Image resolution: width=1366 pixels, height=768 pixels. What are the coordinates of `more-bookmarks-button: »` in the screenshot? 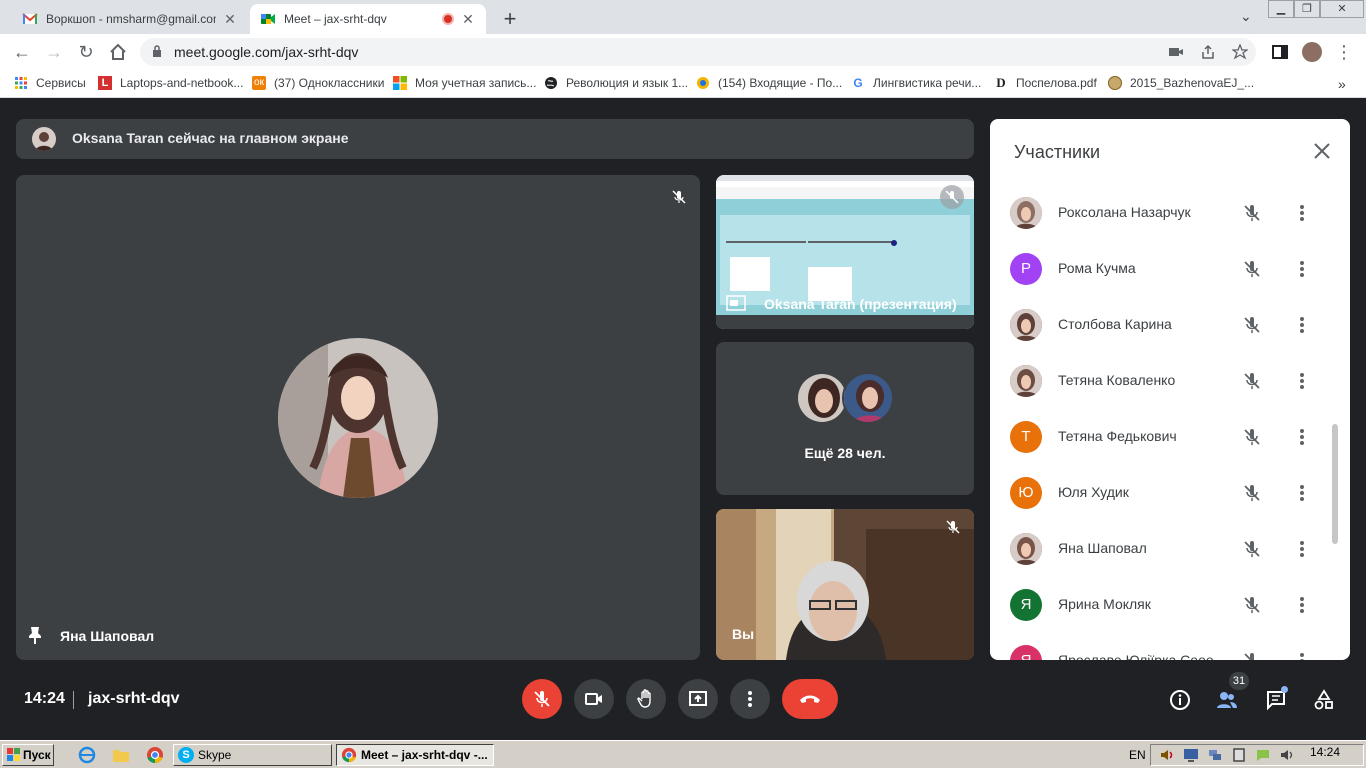 It's located at (1342, 84).